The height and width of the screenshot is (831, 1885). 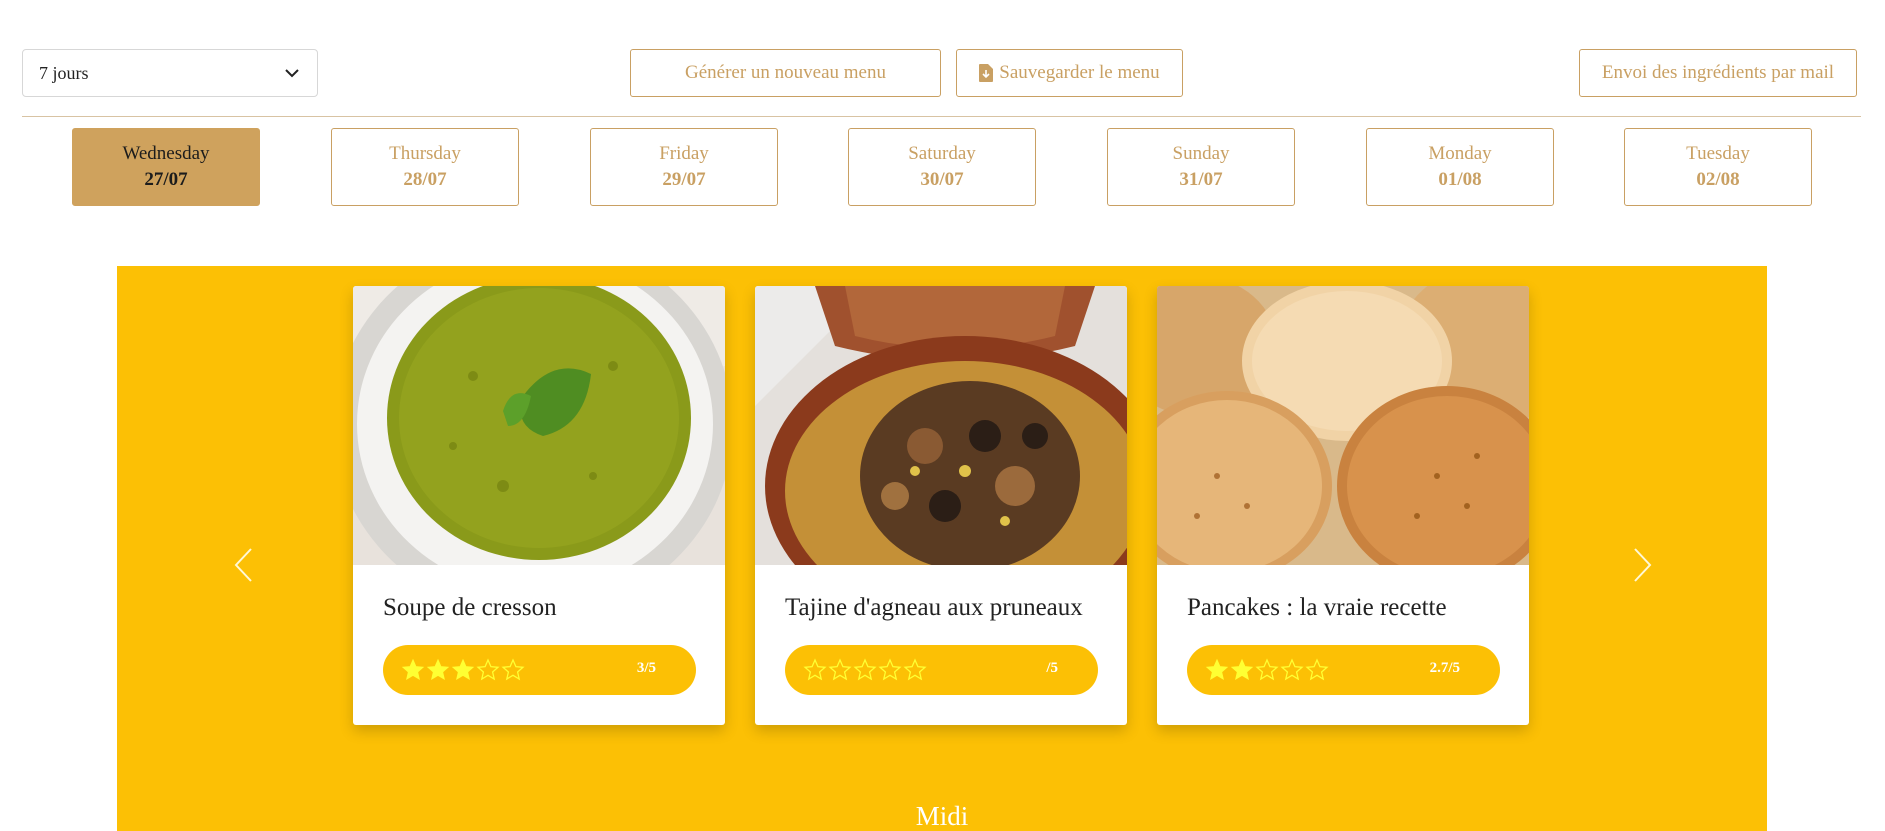 I want to click on chevron-left-icon, so click(x=243, y=565).